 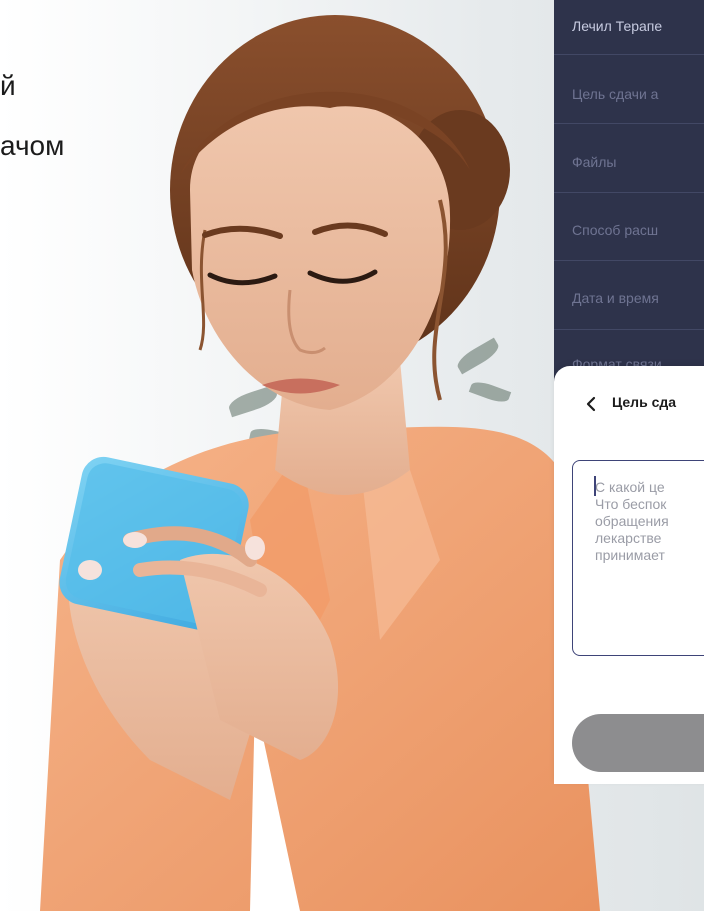 What do you see at coordinates (638, 94) in the screenshot?
I see `form-row-purpose: Цель сдачи а` at bounding box center [638, 94].